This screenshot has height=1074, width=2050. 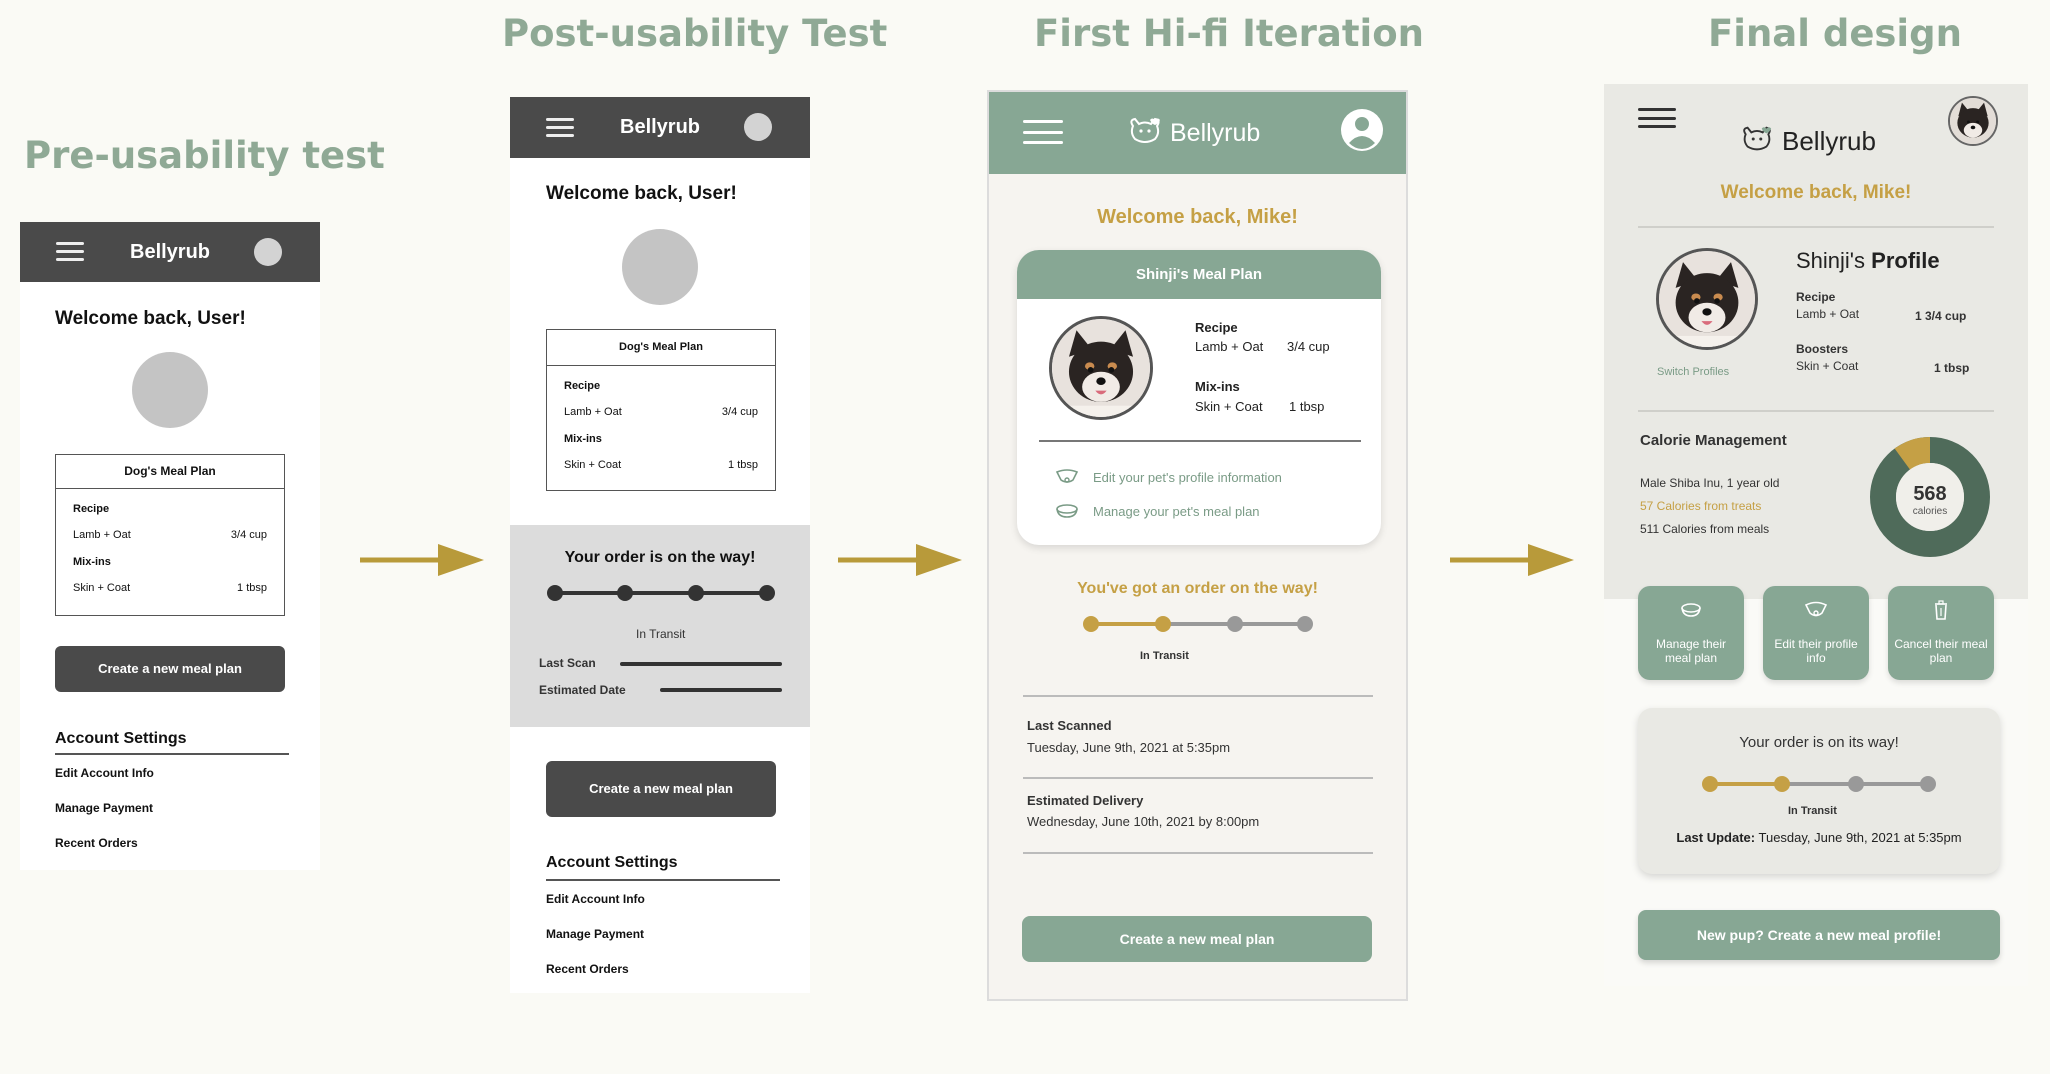 I want to click on dog-photo, so click(x=1707, y=299).